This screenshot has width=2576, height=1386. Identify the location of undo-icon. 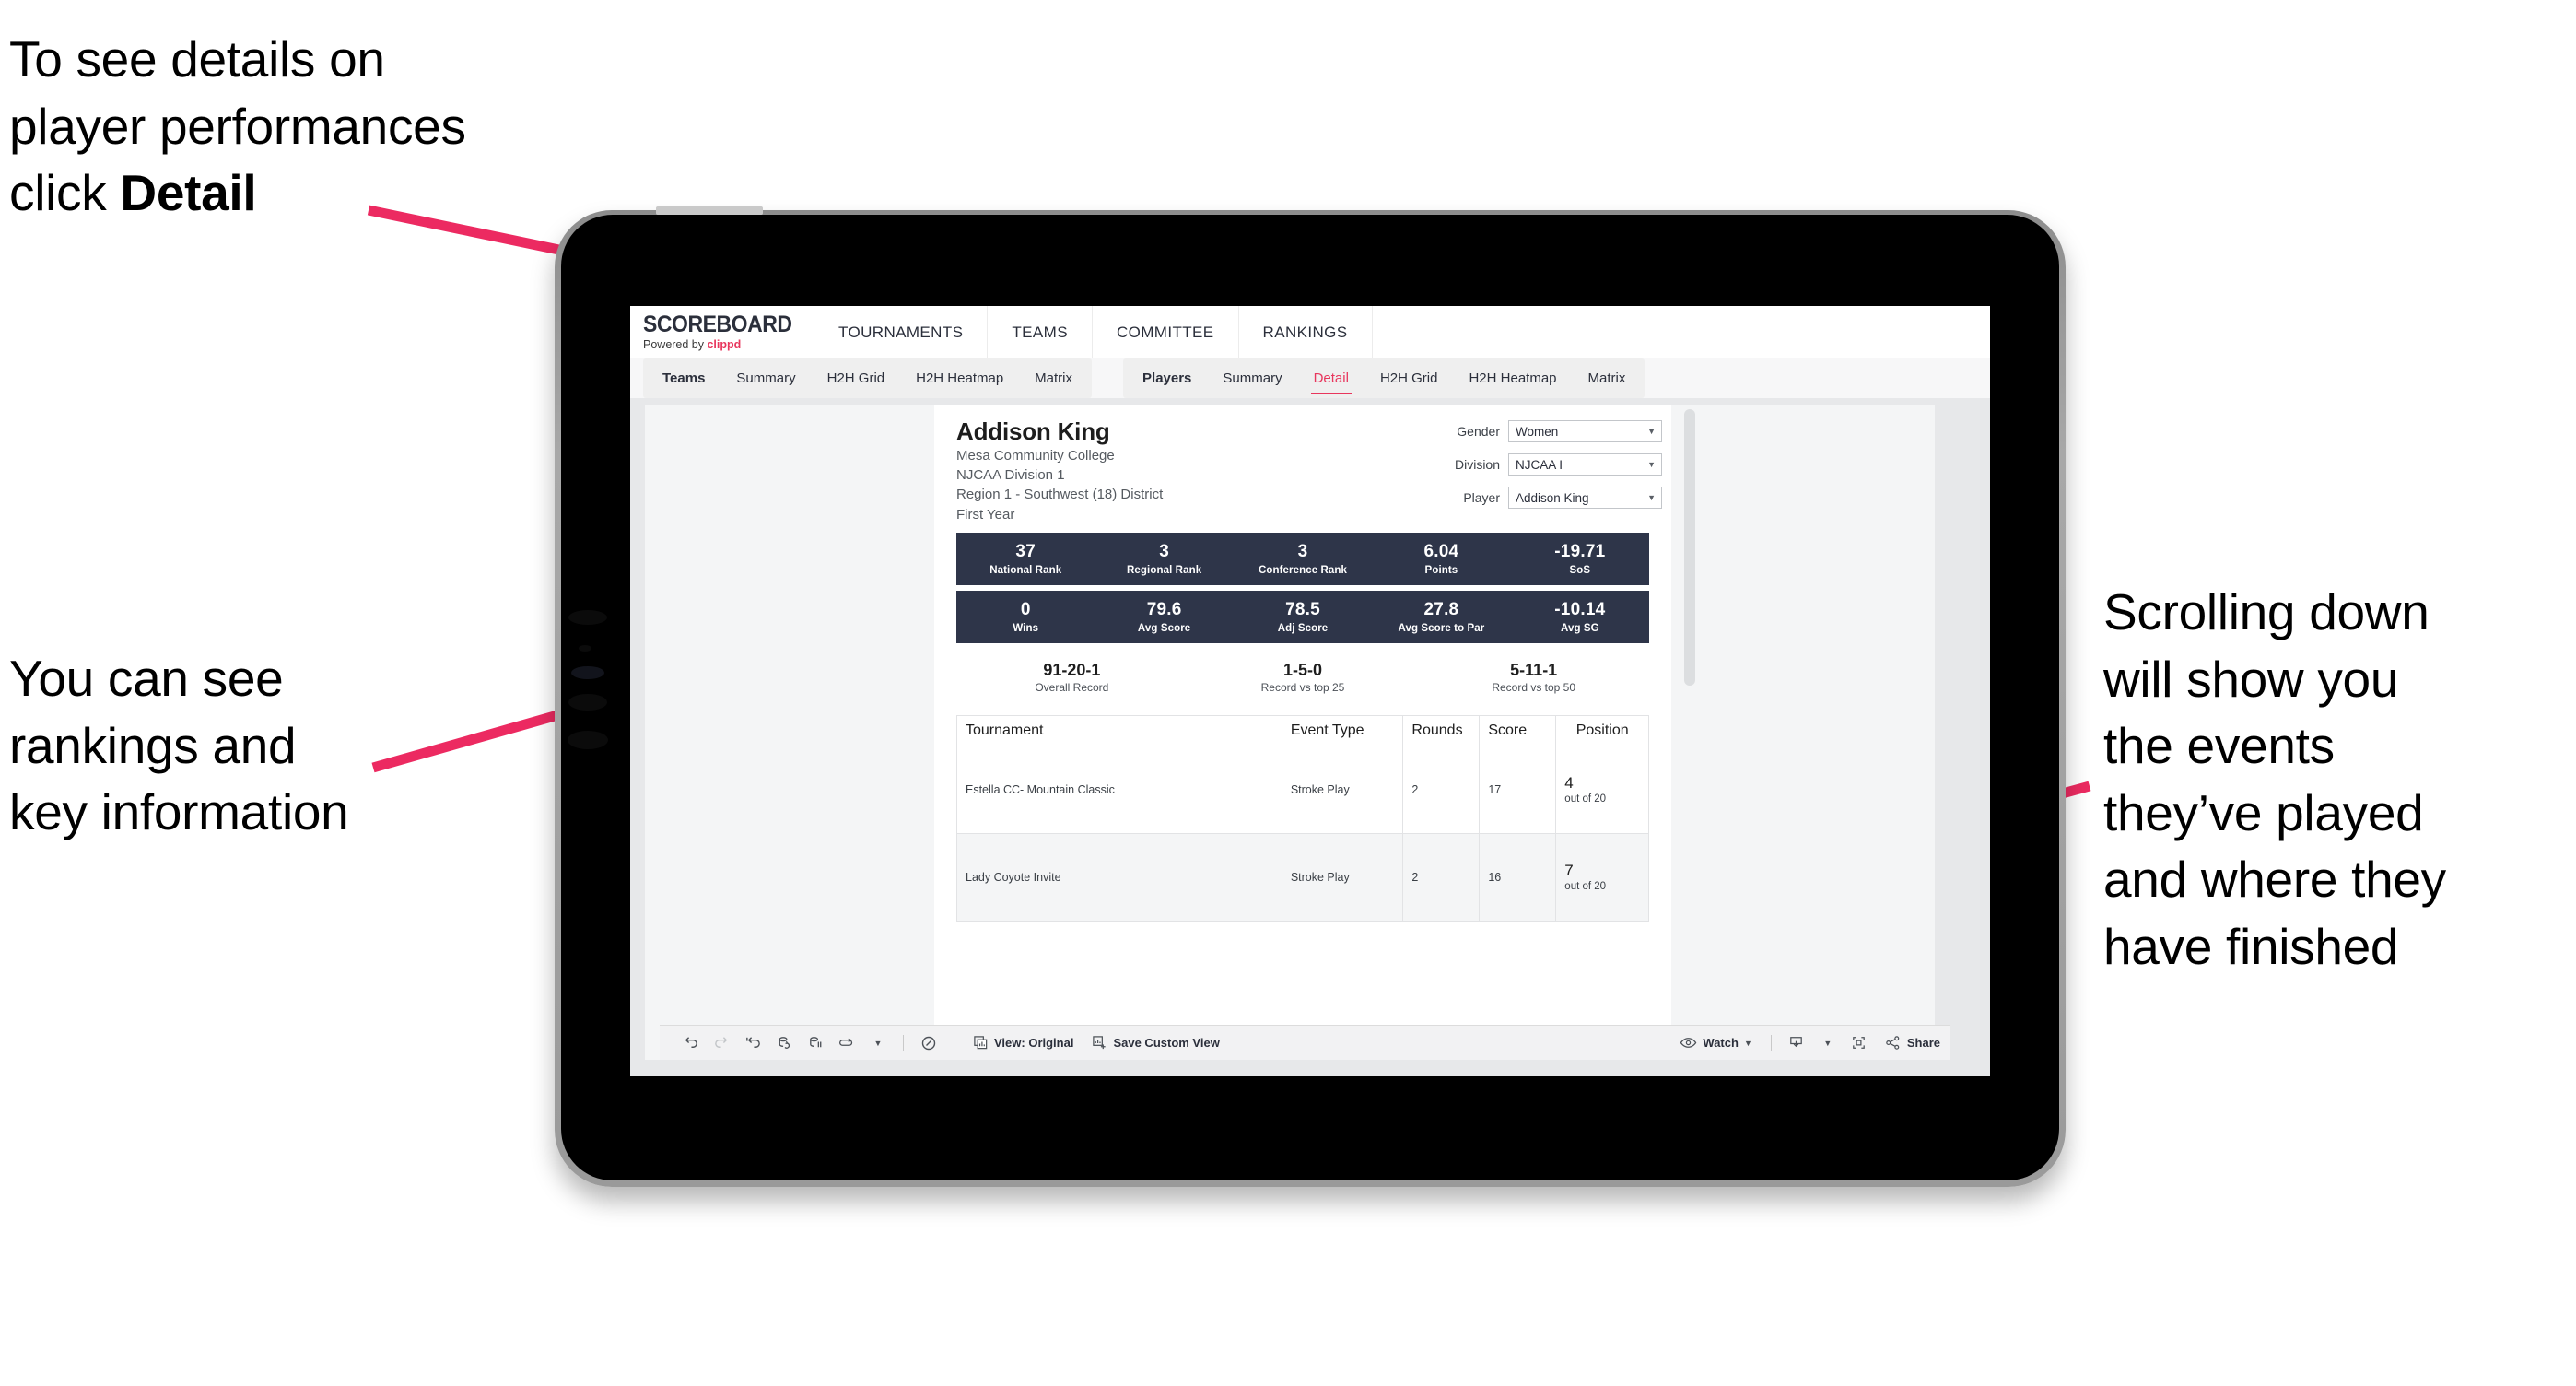
(690, 1043).